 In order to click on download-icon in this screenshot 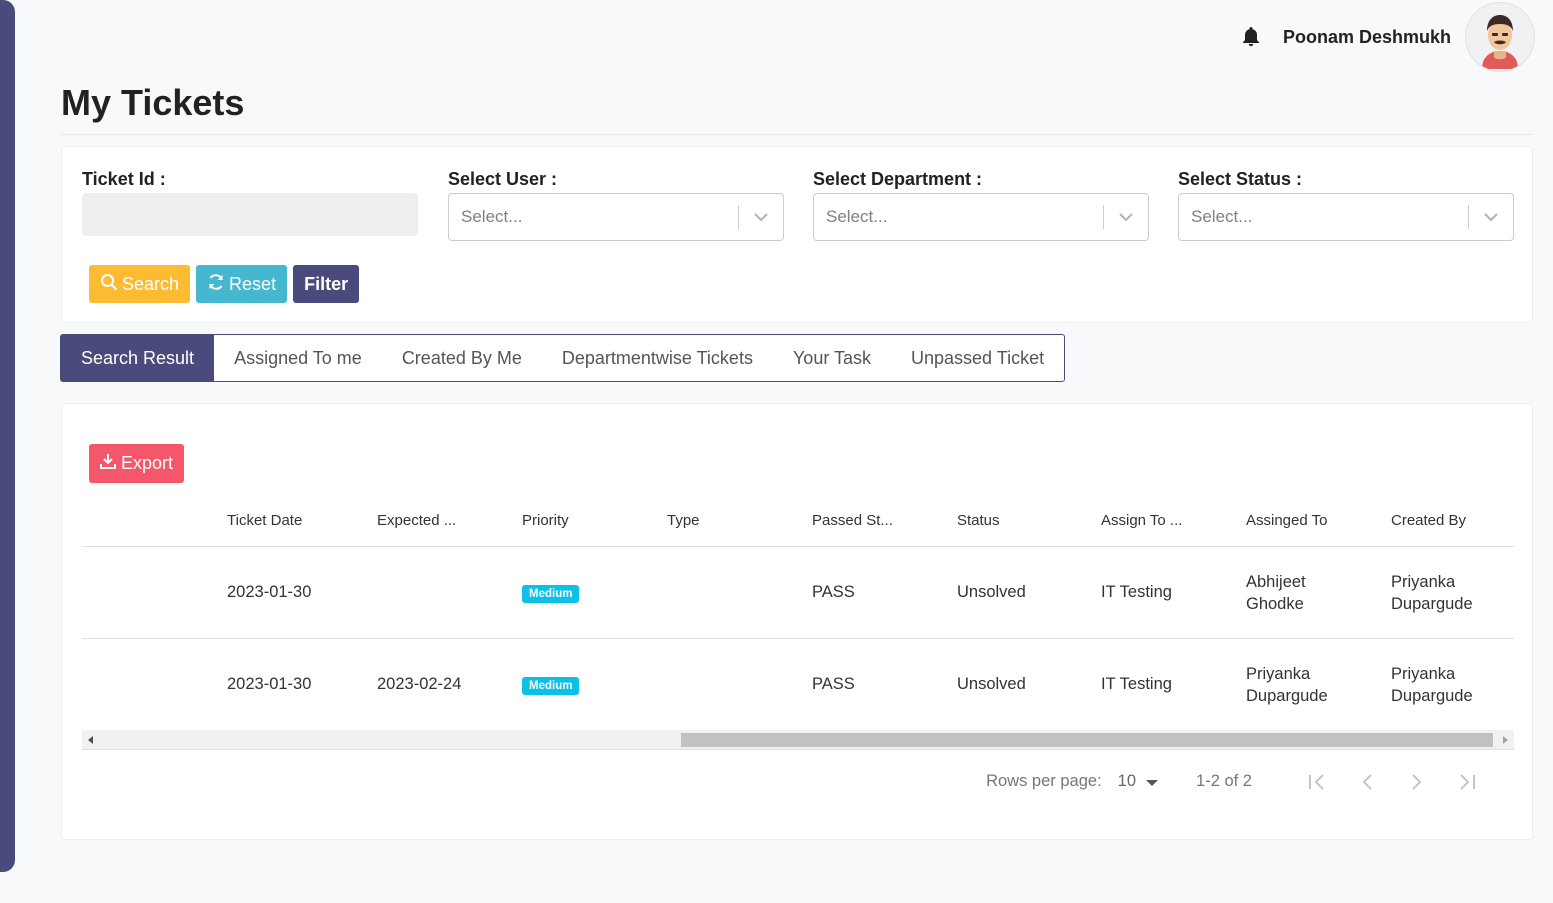, I will do `click(108, 463)`.